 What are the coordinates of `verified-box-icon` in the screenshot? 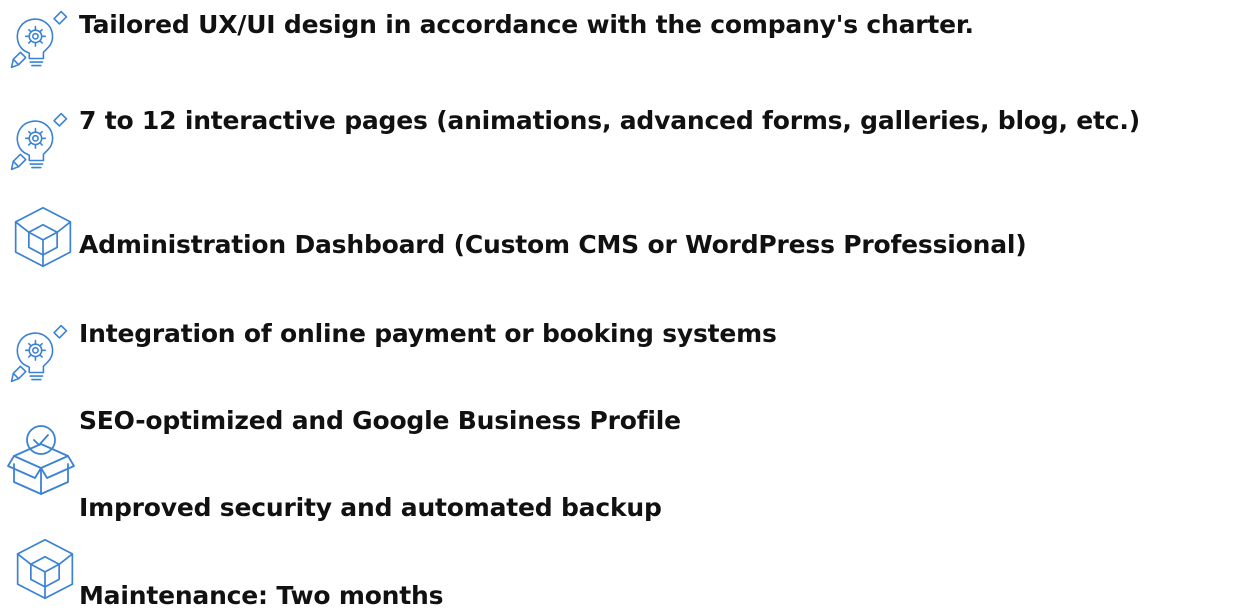 It's located at (41, 458).